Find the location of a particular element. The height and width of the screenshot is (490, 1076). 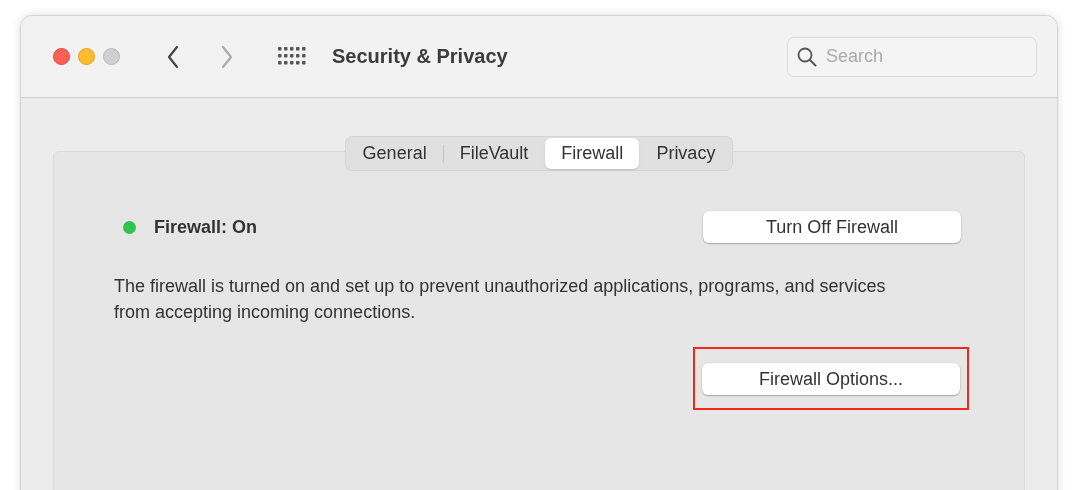

firewall-status: Firewall: On is located at coordinates (206, 227).